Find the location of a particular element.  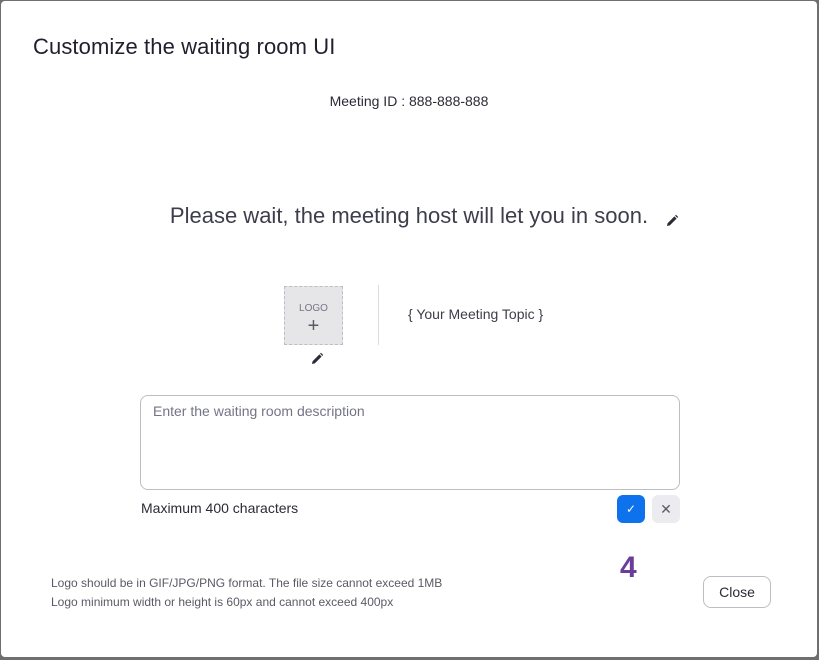

plus-icon: + is located at coordinates (313, 326).